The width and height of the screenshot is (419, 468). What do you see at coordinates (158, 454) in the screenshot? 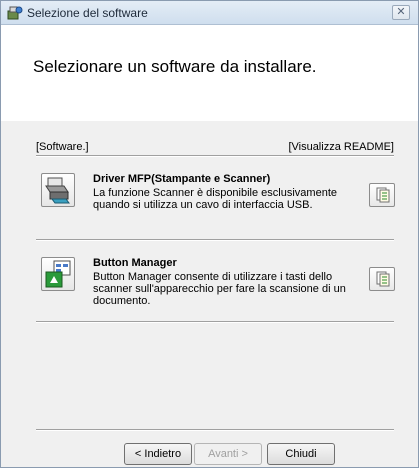
I see `back-button: < Indietro` at bounding box center [158, 454].